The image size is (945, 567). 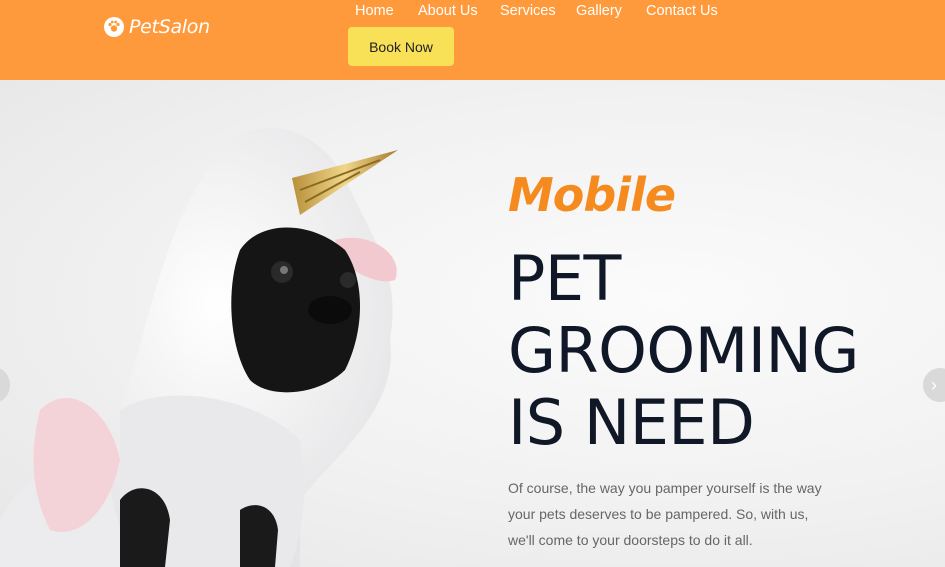 I want to click on book-now-button: Book Now, so click(x=401, y=46).